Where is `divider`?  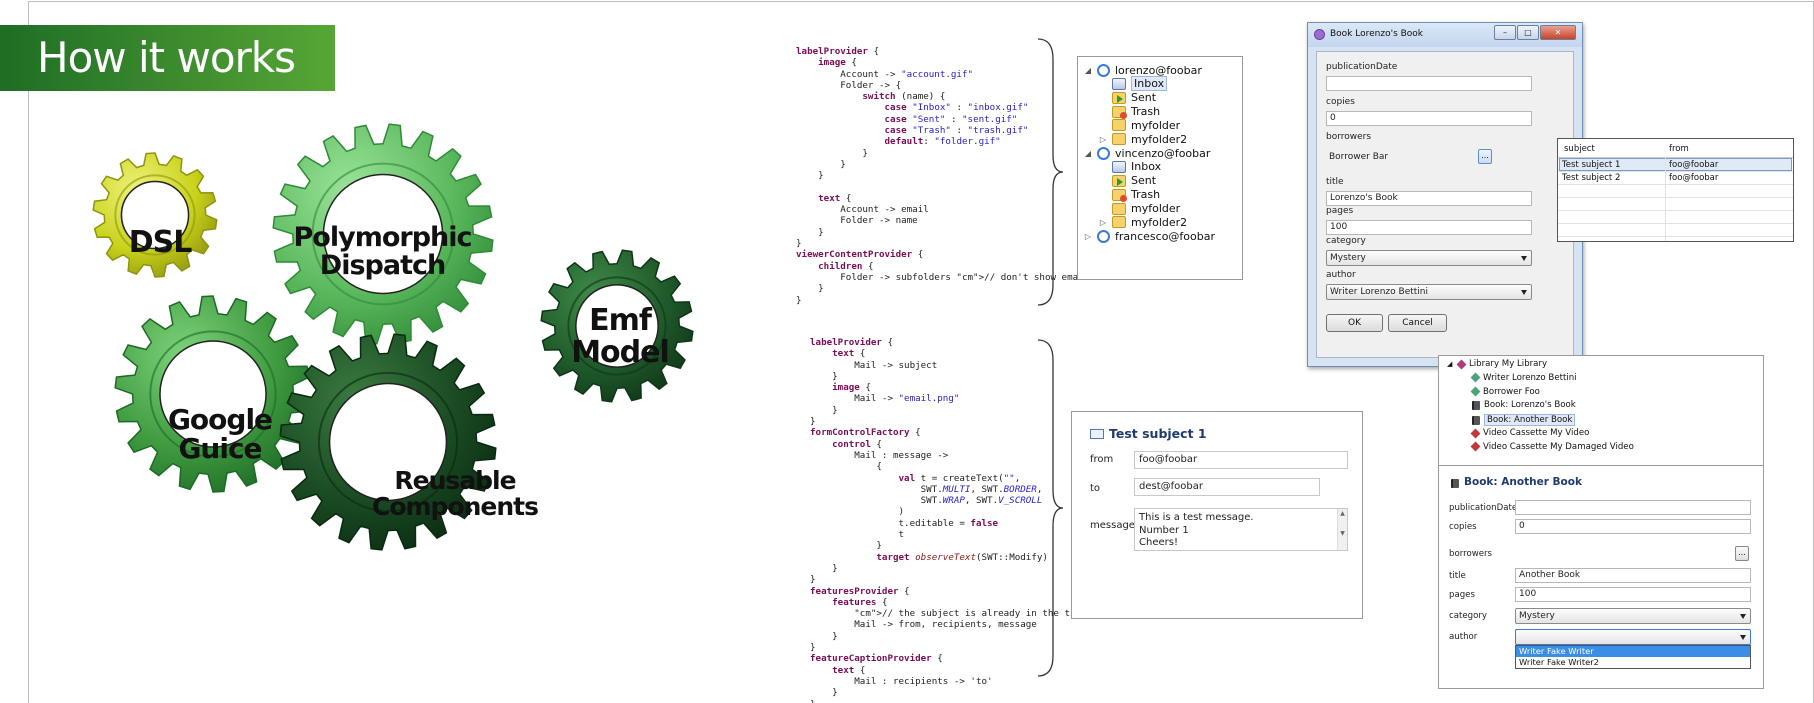
divider is located at coordinates (1601, 465).